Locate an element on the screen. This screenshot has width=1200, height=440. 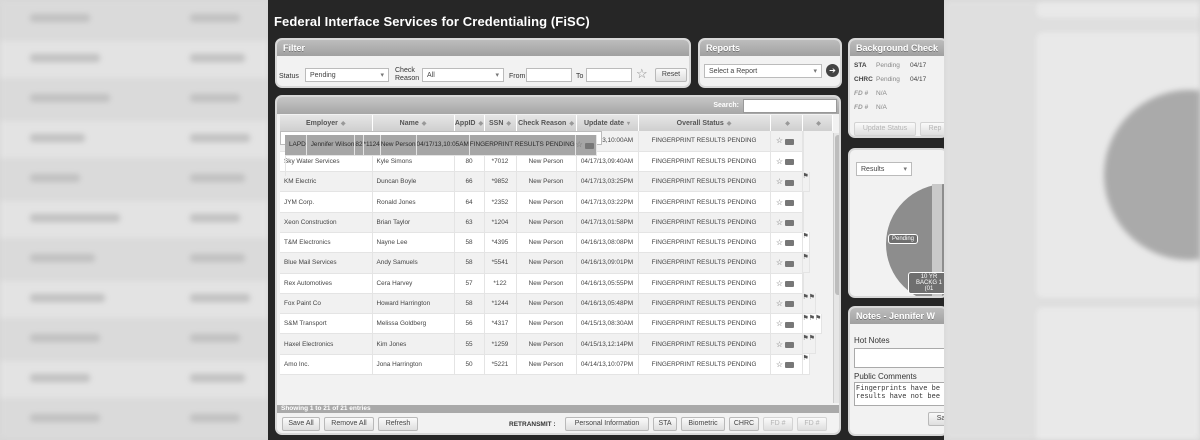
search-input is located at coordinates (790, 106).